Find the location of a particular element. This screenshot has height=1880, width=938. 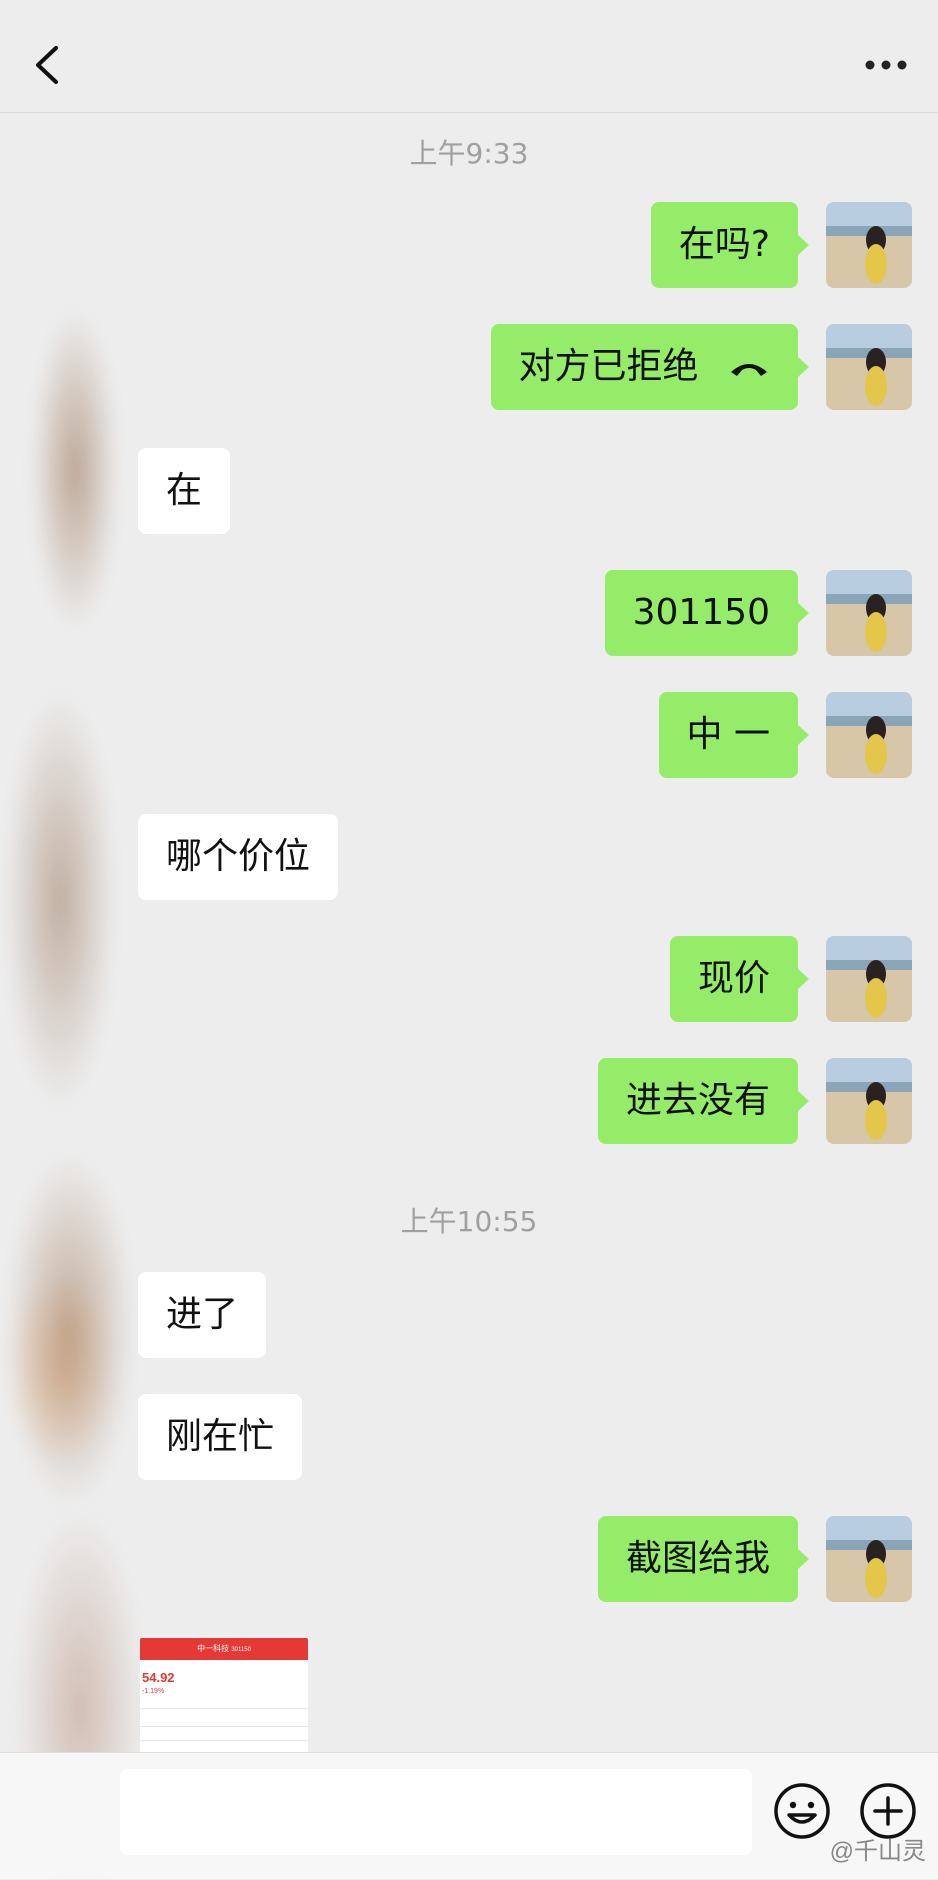

thumb-stock-name: 中一科技 is located at coordinates (213, 1648).